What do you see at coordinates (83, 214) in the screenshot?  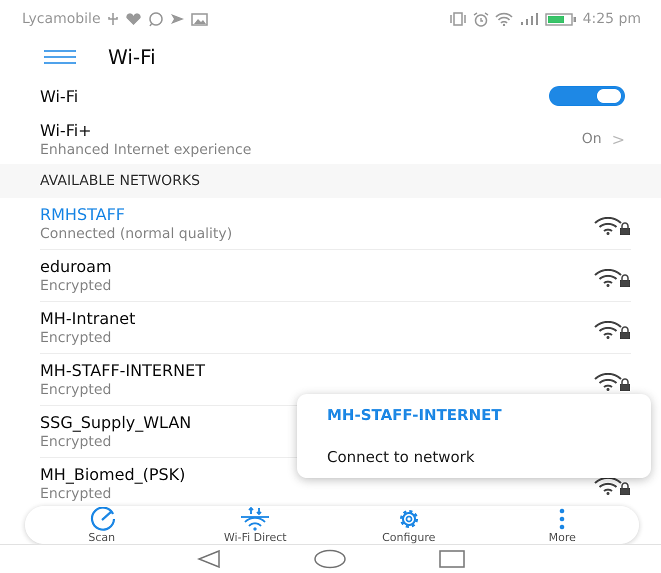 I see `network-name: RMHSTAFF` at bounding box center [83, 214].